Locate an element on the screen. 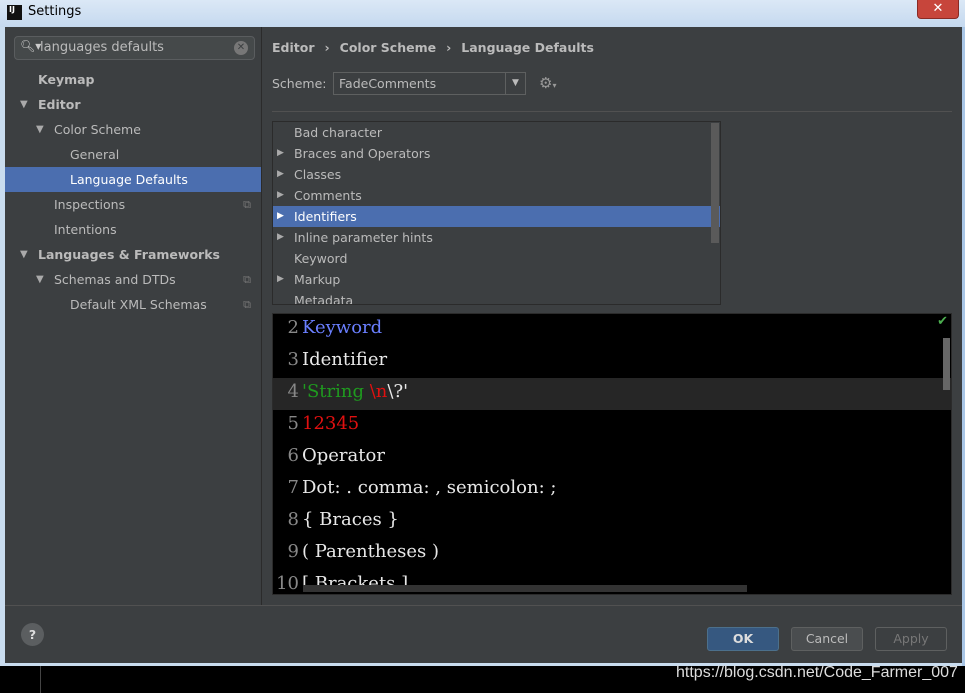 This screenshot has height=693, width=965. apply-button: Apply is located at coordinates (911, 639).